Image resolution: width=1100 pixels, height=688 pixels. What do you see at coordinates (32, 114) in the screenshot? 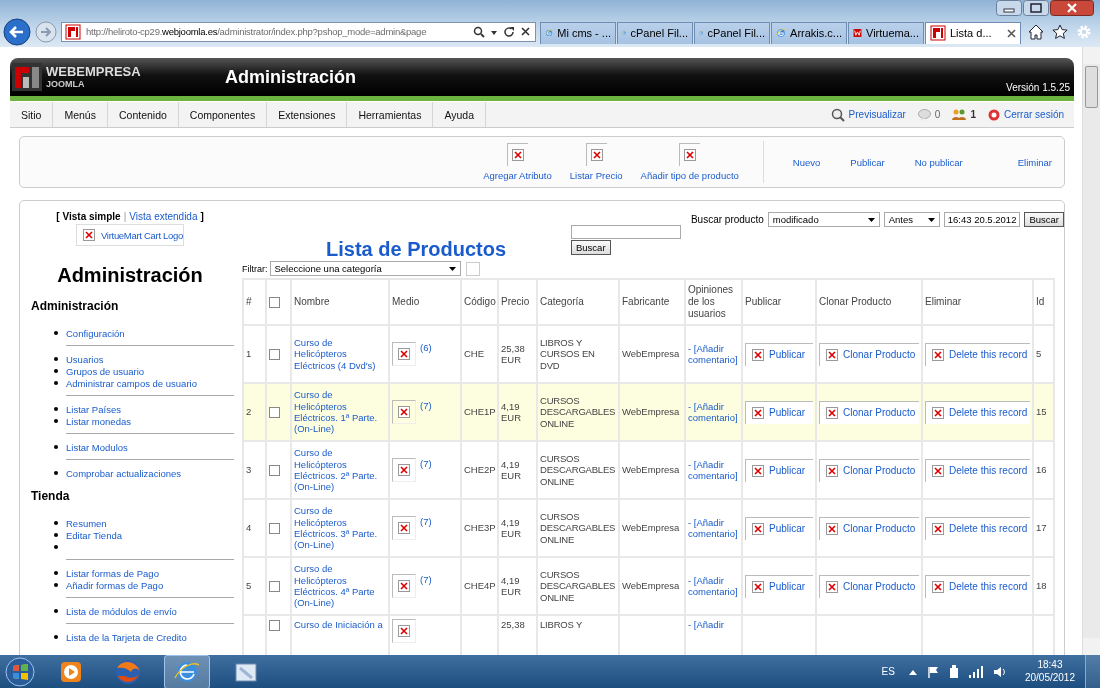
I see `menu-item: Sitio` at bounding box center [32, 114].